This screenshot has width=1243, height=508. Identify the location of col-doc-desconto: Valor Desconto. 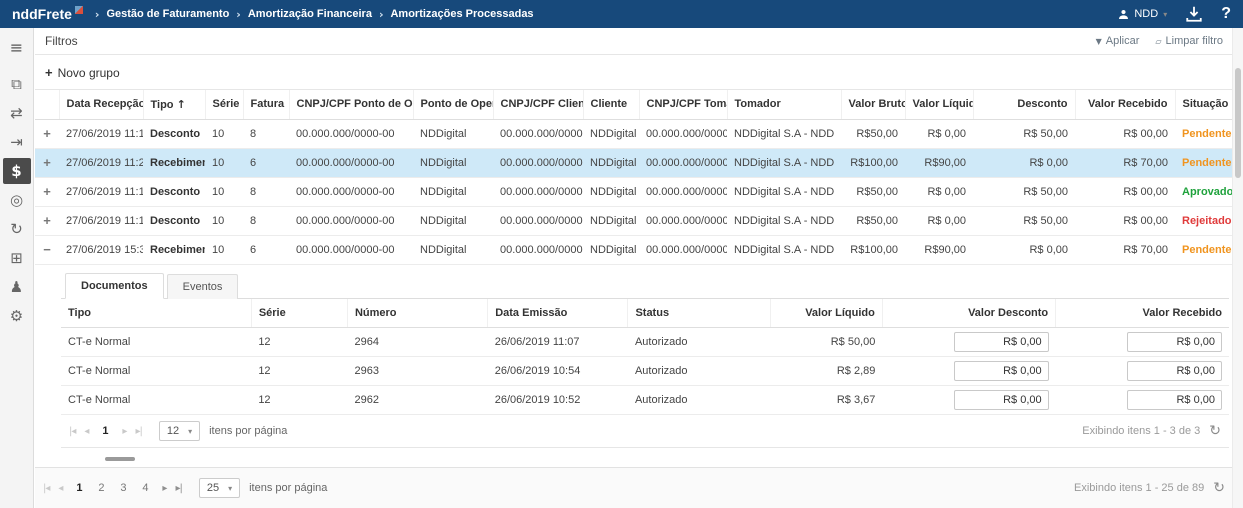
(968, 313).